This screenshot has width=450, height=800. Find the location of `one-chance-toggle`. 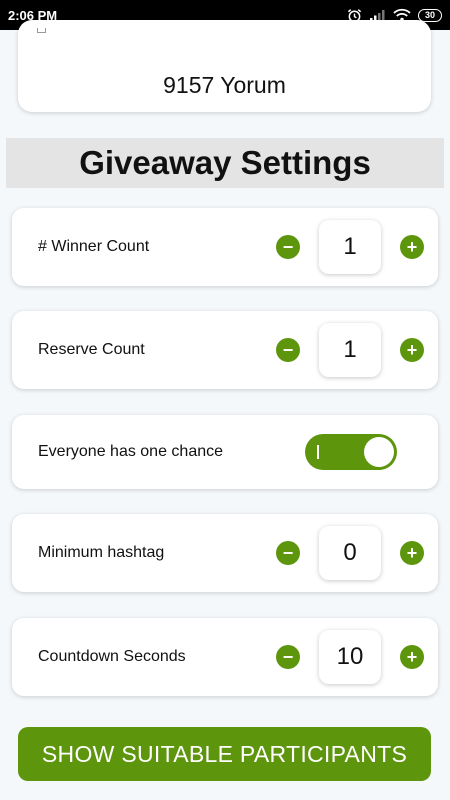

one-chance-toggle is located at coordinates (351, 452).